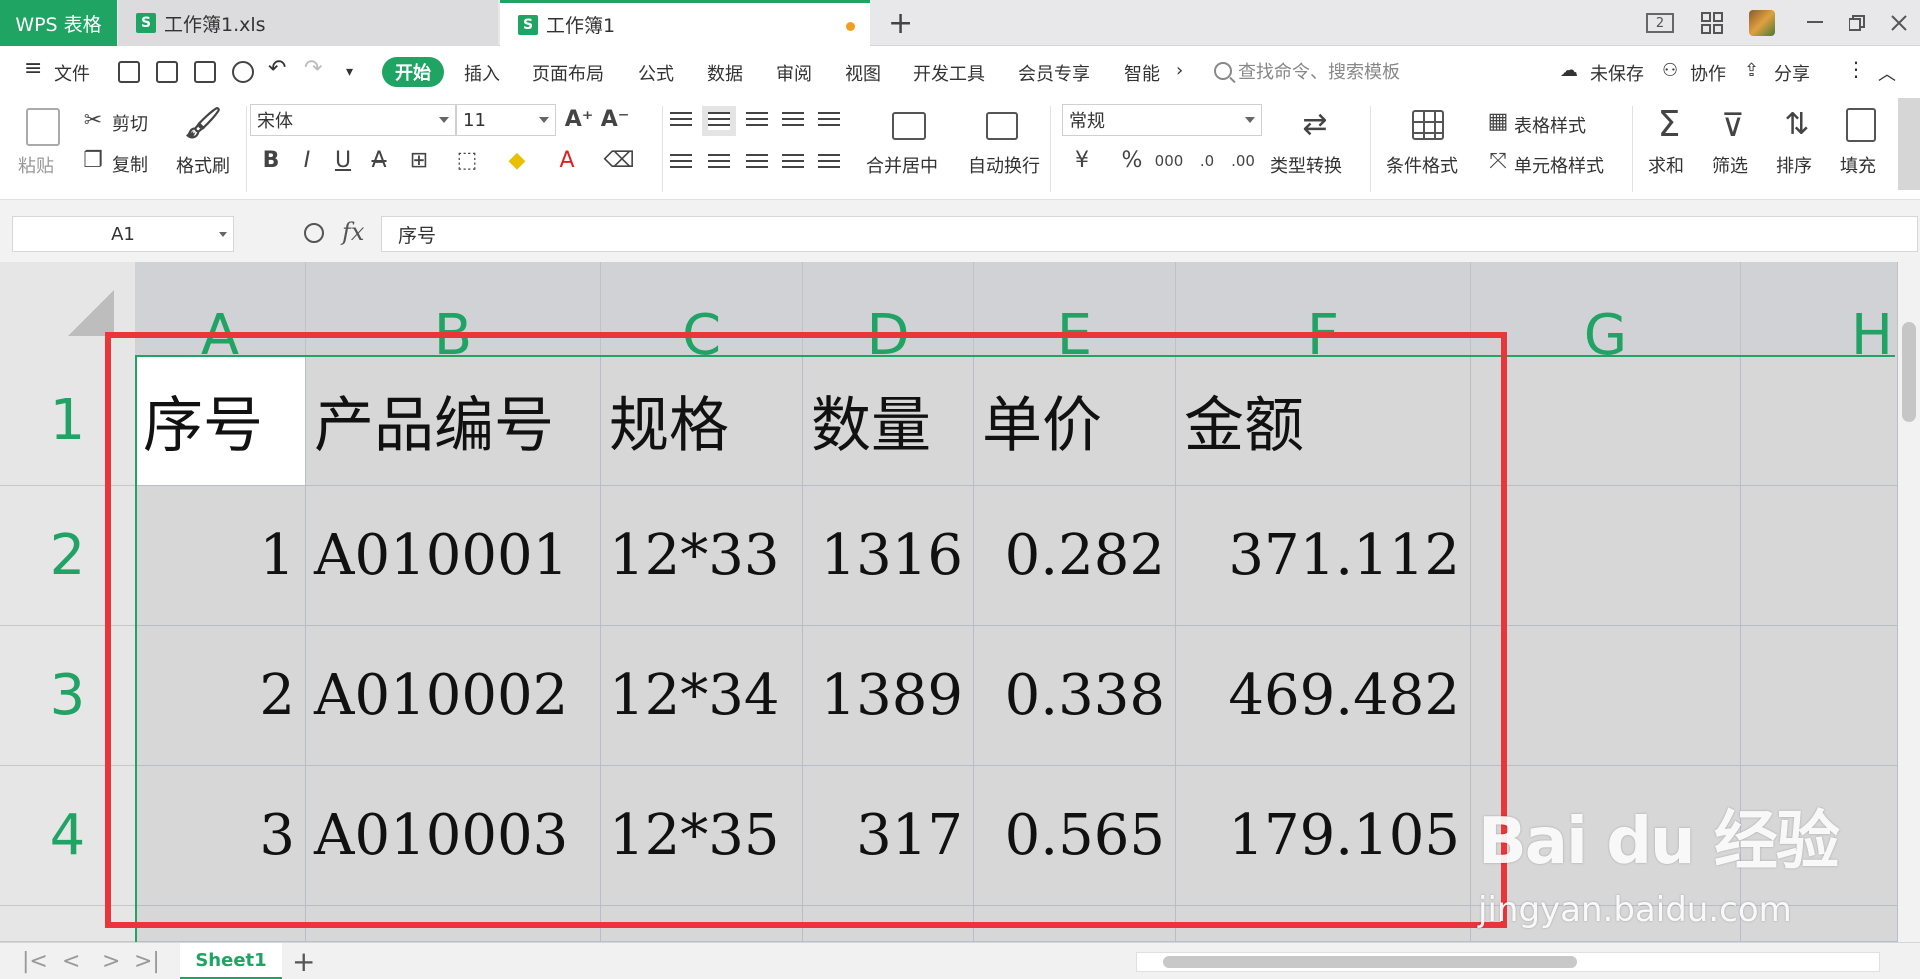 The height and width of the screenshot is (979, 1920). Describe the element at coordinates (1909, 144) in the screenshot. I see `ribbon-scroll-button` at that location.